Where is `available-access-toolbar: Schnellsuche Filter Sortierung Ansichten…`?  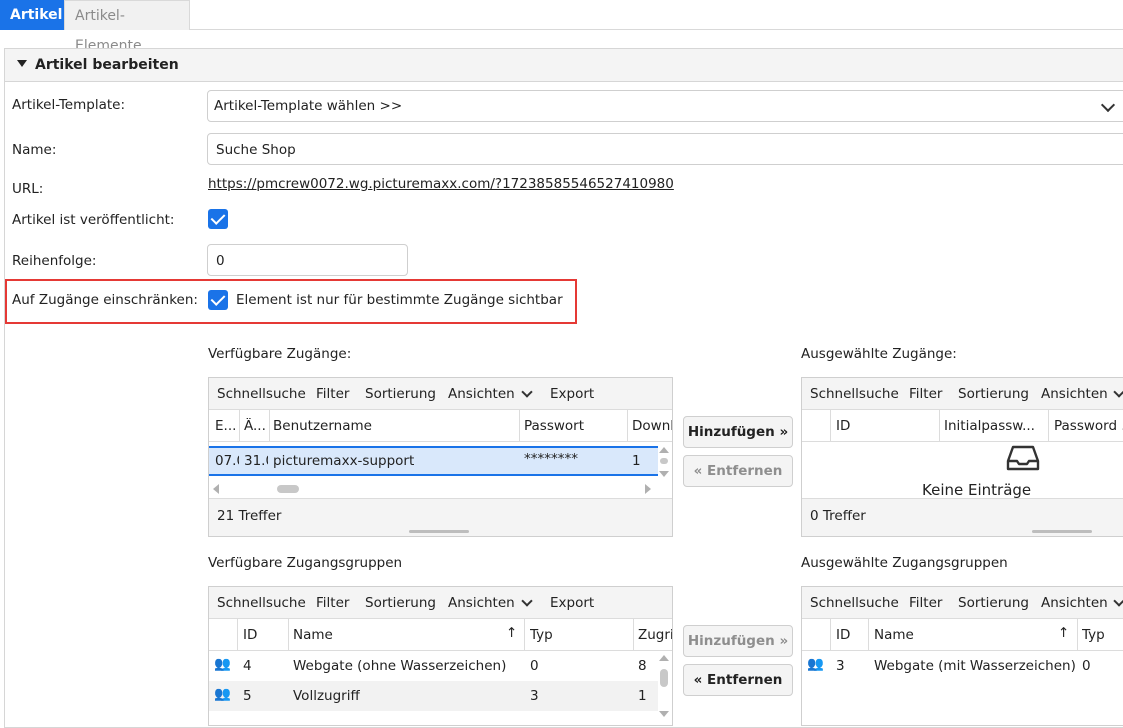 available-access-toolbar: Schnellsuche Filter Sortierung Ansichten… is located at coordinates (440, 394).